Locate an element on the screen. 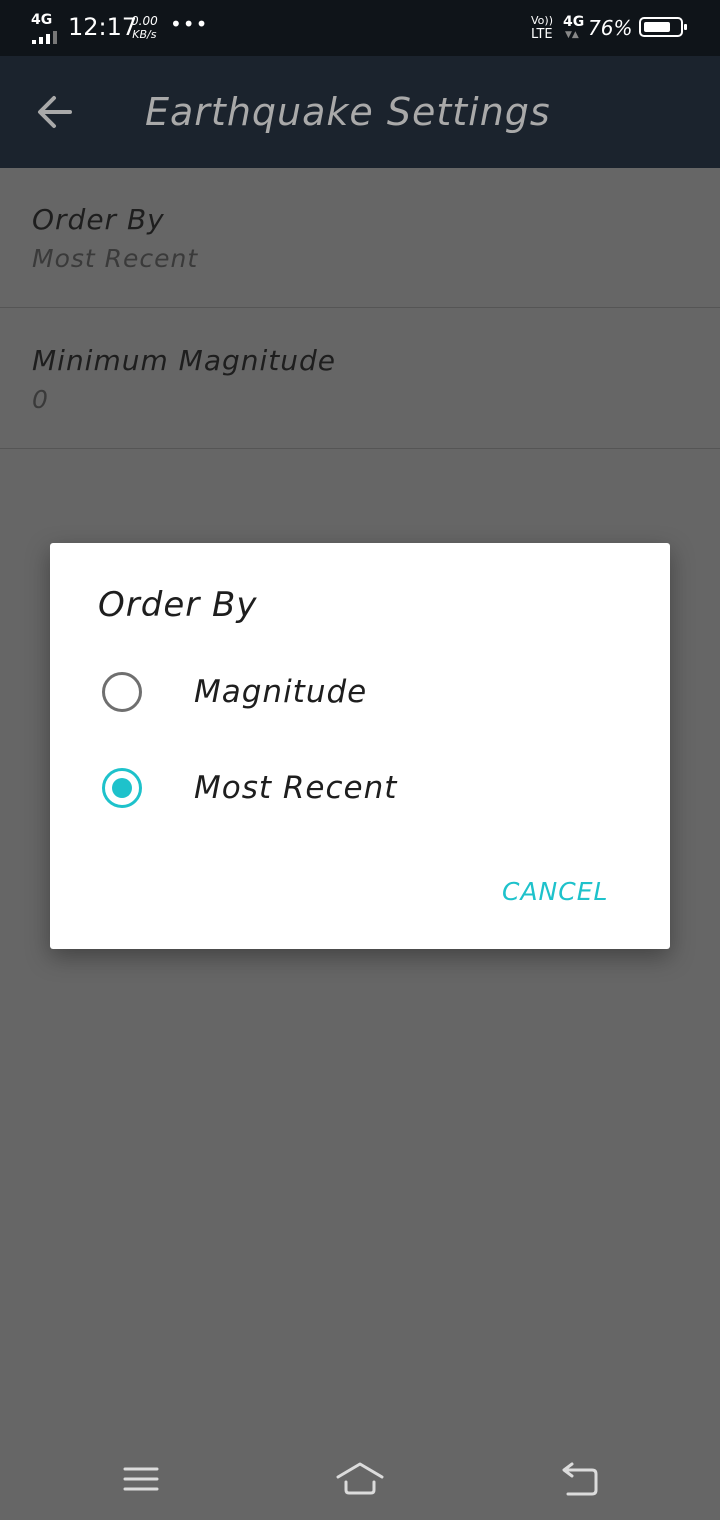 This screenshot has height=1520, width=720. clock: 12:17 is located at coordinates (103, 27).